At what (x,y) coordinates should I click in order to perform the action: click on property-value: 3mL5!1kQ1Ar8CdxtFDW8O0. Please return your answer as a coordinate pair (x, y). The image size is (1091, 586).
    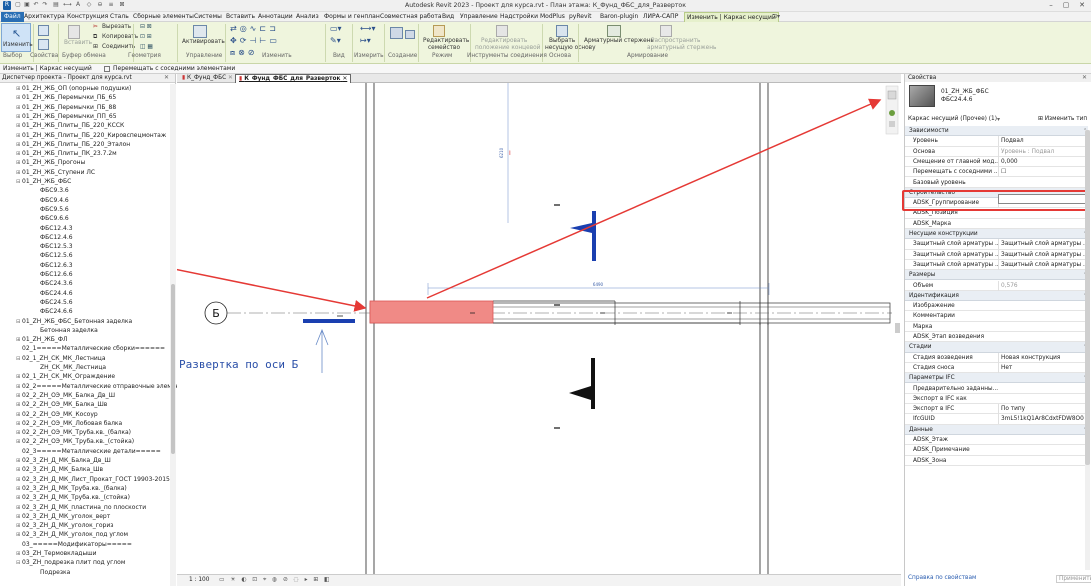
    Looking at the image, I should click on (1042, 419).